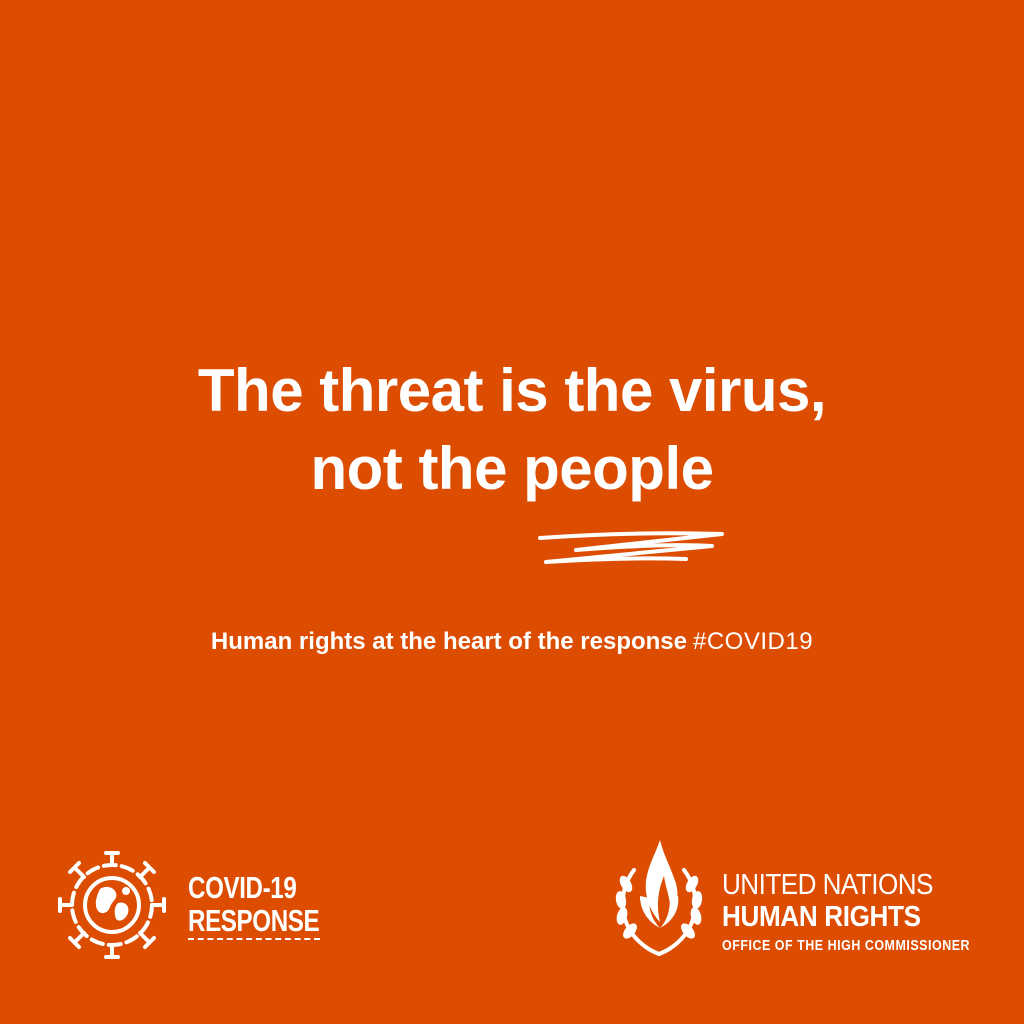  What do you see at coordinates (512, 468) in the screenshot?
I see `headline-line-2: not the people` at bounding box center [512, 468].